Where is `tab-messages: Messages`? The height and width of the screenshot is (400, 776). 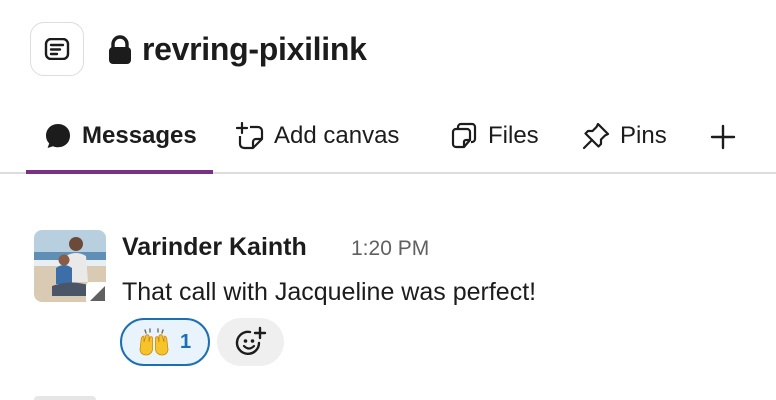
tab-messages: Messages is located at coordinates (119, 137).